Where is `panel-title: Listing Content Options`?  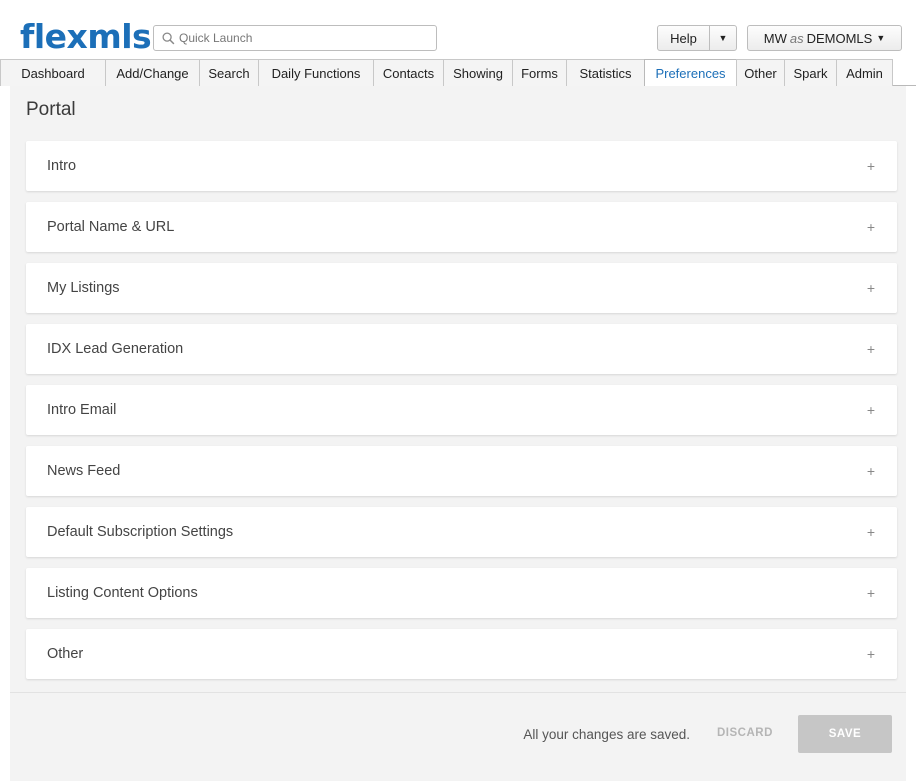 panel-title: Listing Content Options is located at coordinates (122, 593).